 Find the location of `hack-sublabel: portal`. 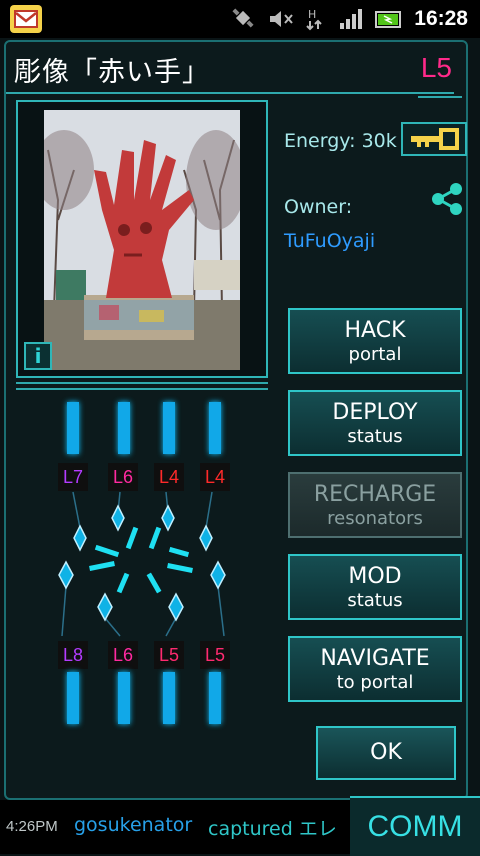

hack-sublabel: portal is located at coordinates (375, 354).